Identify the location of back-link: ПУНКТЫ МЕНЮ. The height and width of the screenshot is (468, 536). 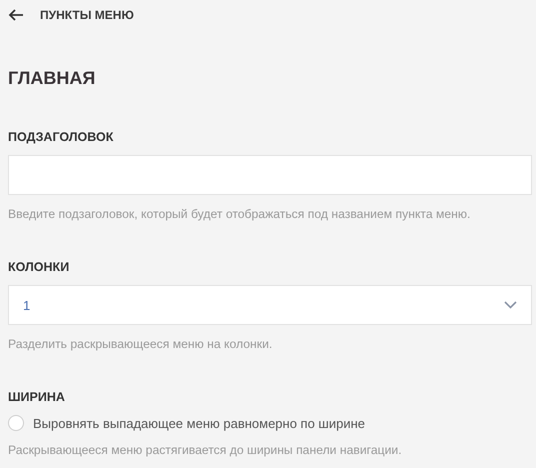
(87, 15).